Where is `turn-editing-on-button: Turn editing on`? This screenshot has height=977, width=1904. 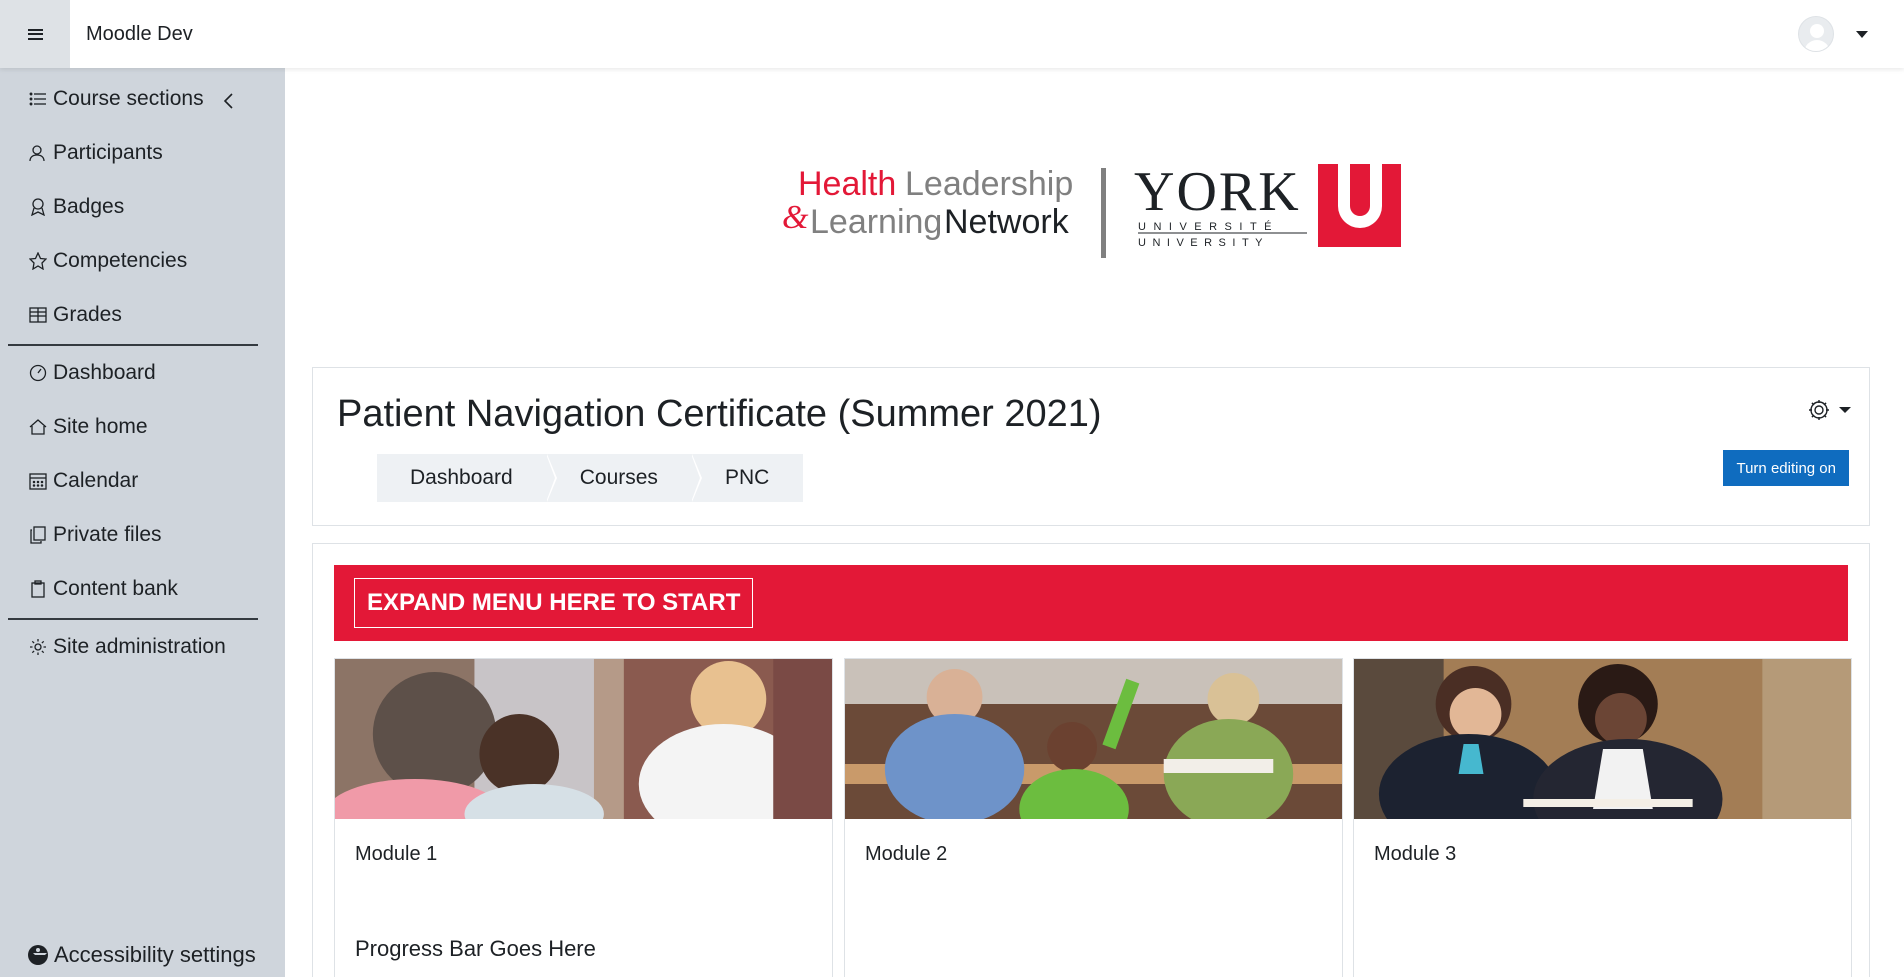
turn-editing-on-button: Turn editing on is located at coordinates (1786, 468).